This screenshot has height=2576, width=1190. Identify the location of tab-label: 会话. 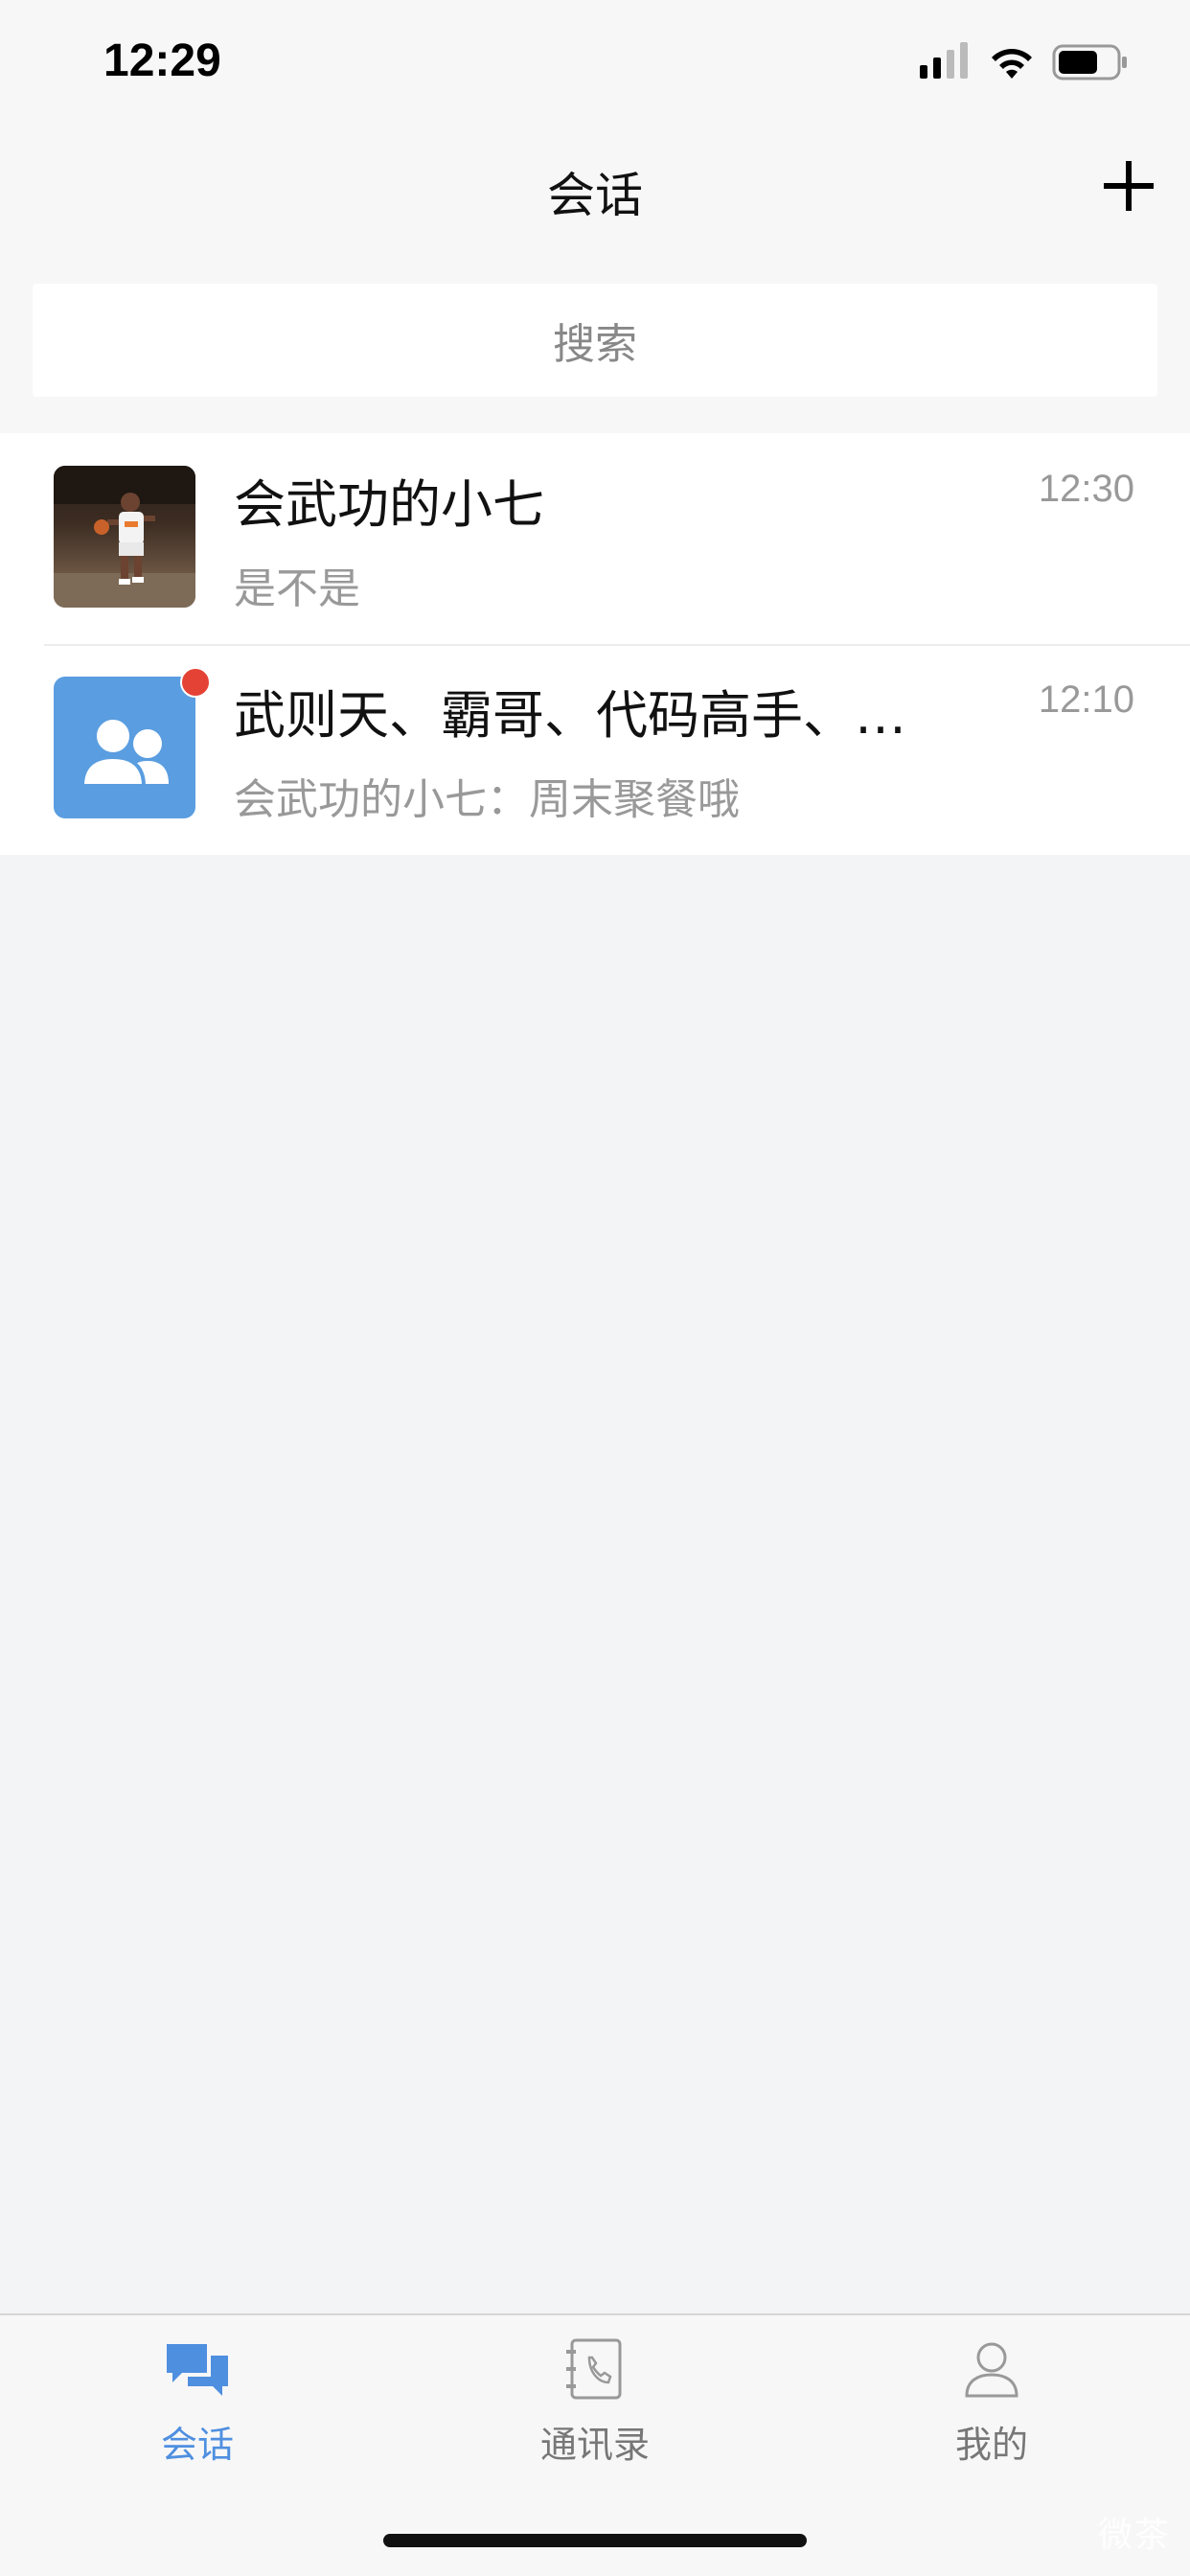
(197, 2445).